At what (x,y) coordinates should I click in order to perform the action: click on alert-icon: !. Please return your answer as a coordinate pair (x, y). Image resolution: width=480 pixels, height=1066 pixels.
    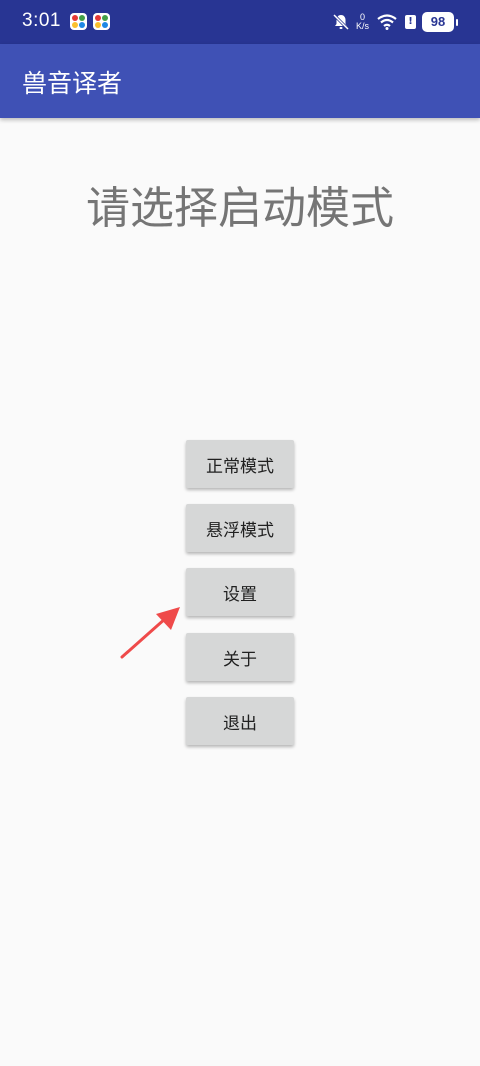
    Looking at the image, I should click on (410, 22).